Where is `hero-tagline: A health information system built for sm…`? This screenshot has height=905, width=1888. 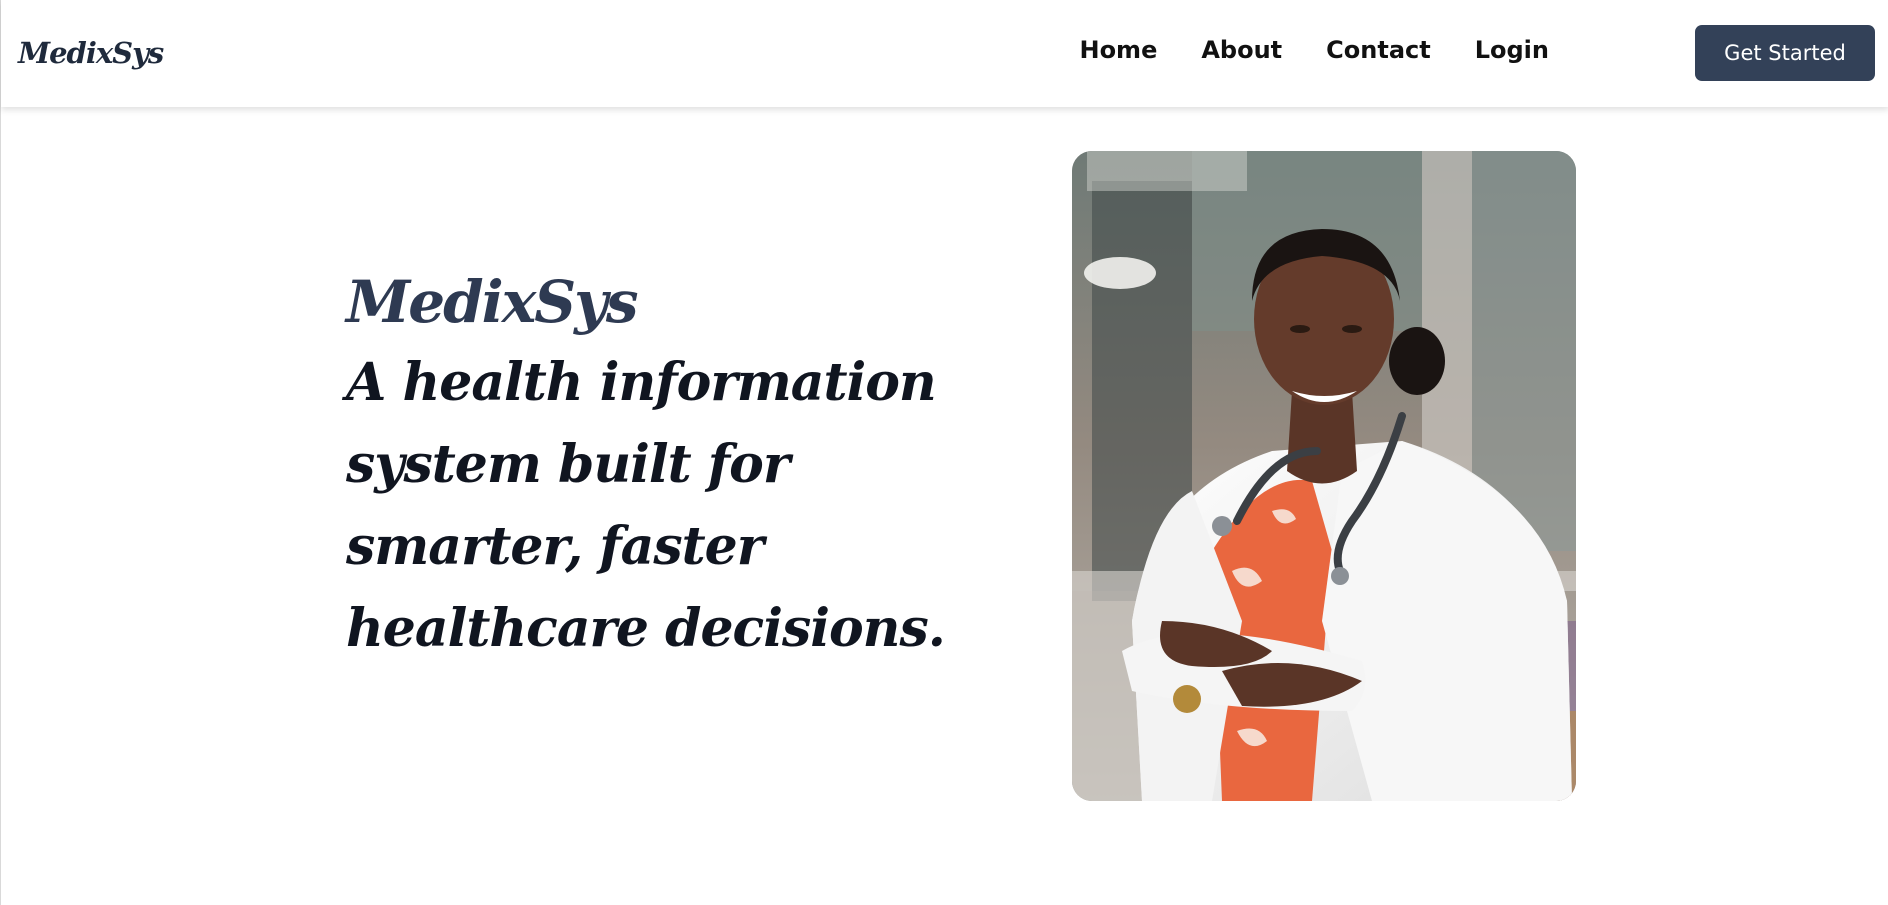
hero-tagline: A health information system built for sm… is located at coordinates (646, 505).